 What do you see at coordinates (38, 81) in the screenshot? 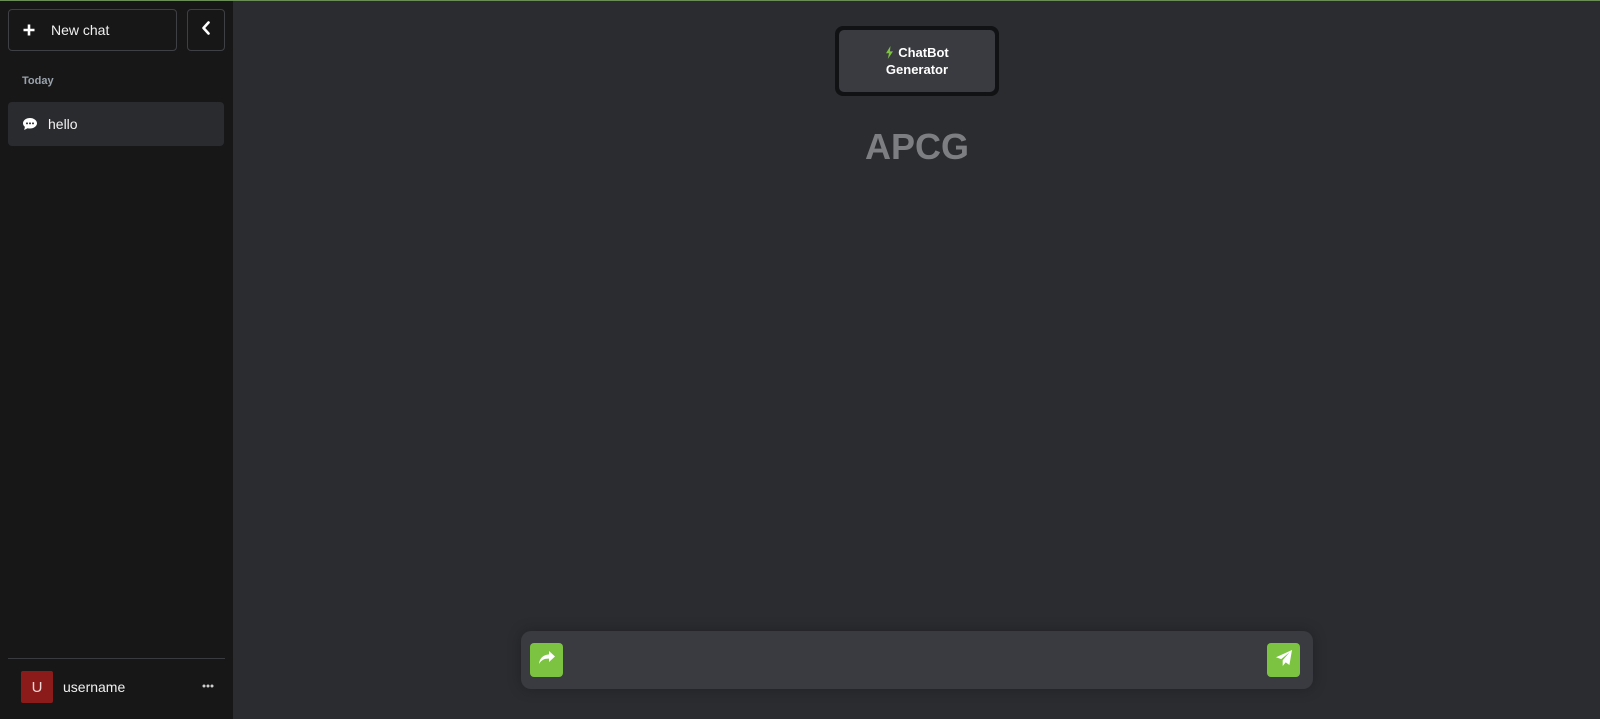
I see `section-label-today: Today` at bounding box center [38, 81].